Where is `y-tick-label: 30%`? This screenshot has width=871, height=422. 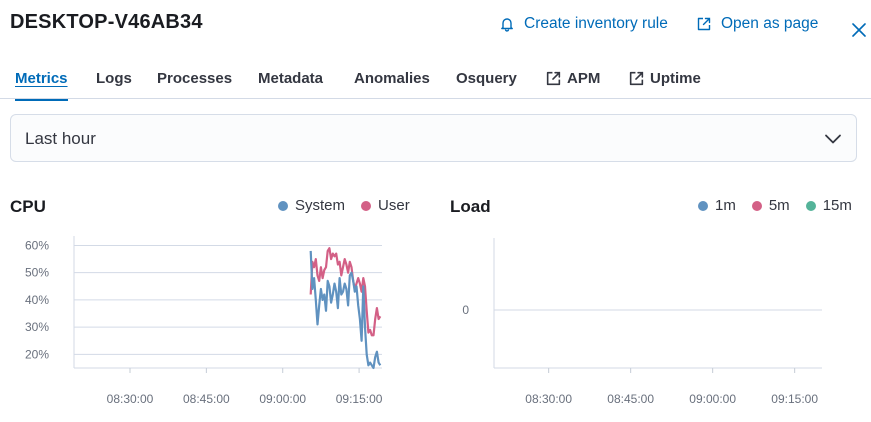
y-tick-label: 30% is located at coordinates (37, 327).